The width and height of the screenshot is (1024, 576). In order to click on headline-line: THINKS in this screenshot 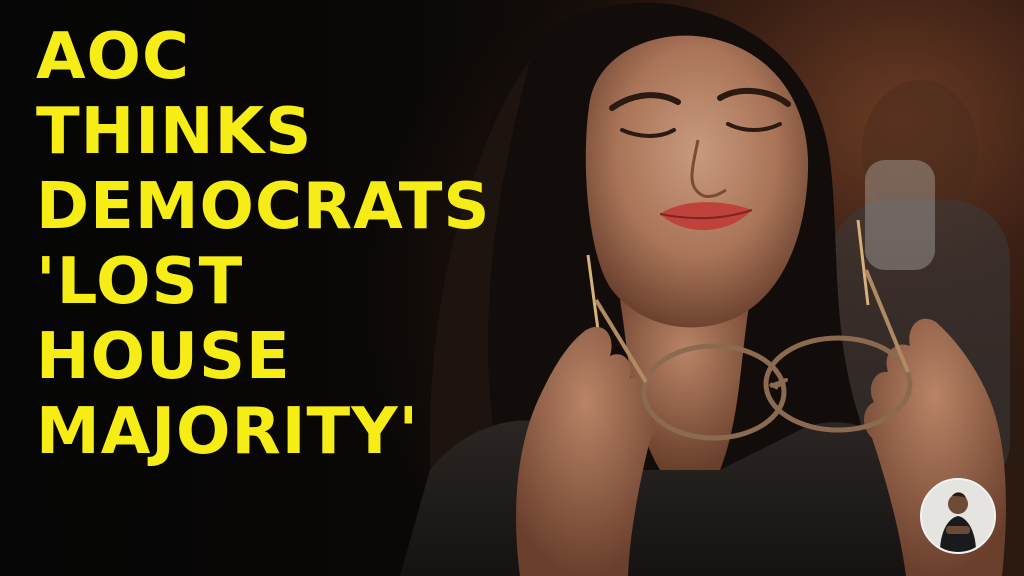, I will do `click(174, 132)`.